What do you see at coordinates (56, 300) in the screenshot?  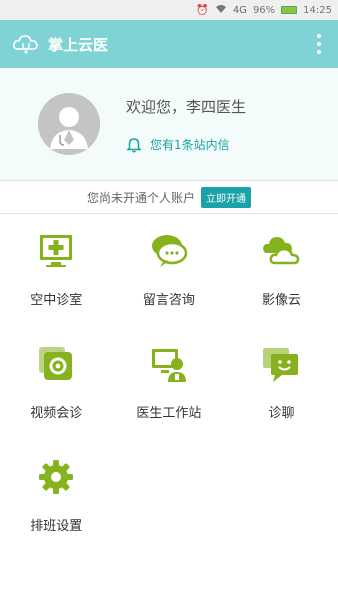 I see `menu-item-label: 空中诊室` at bounding box center [56, 300].